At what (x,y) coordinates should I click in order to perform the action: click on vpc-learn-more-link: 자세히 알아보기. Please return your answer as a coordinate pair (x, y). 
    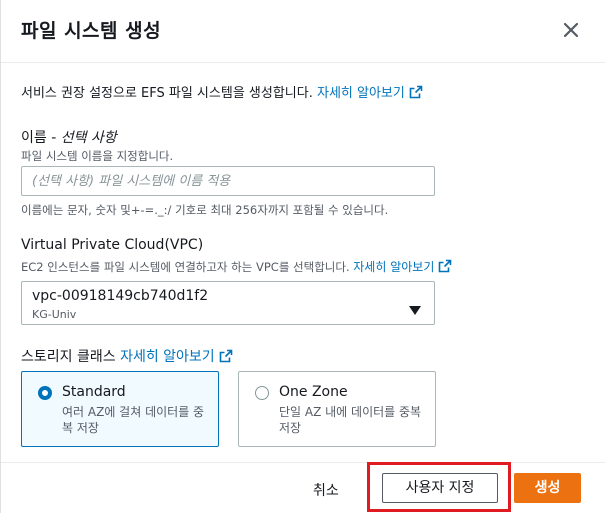
    Looking at the image, I should click on (402, 267).